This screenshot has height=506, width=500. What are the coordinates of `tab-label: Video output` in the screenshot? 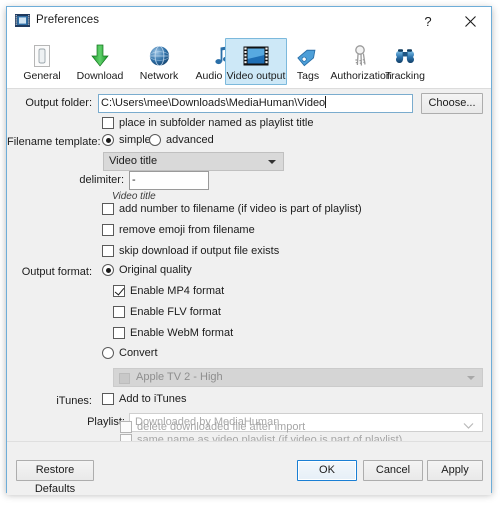 It's located at (256, 76).